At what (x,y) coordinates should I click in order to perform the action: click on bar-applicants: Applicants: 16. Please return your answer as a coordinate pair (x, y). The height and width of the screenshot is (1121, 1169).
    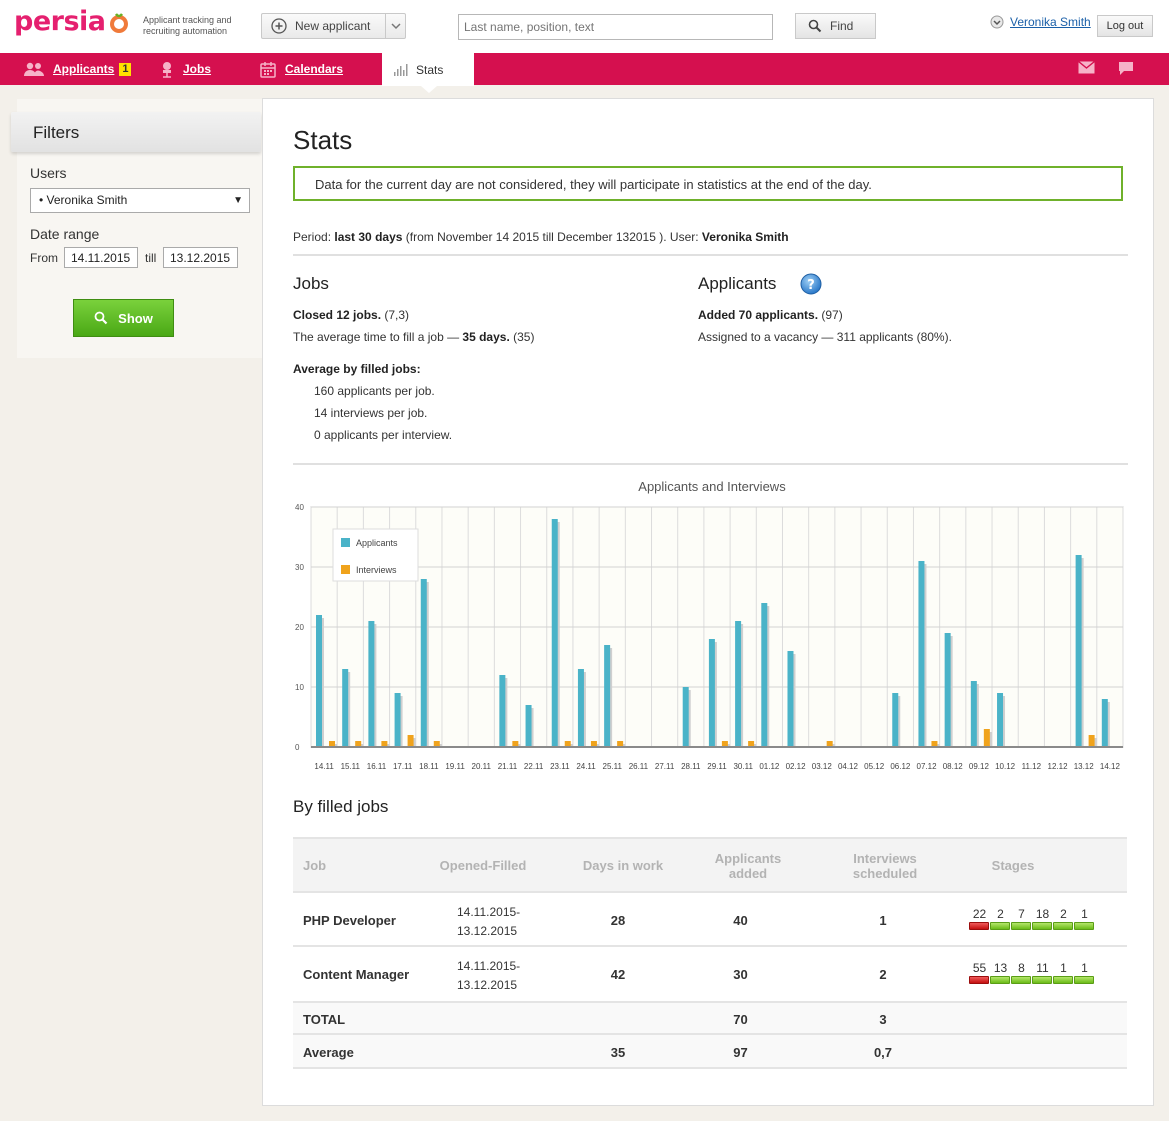
    Looking at the image, I should click on (790, 699).